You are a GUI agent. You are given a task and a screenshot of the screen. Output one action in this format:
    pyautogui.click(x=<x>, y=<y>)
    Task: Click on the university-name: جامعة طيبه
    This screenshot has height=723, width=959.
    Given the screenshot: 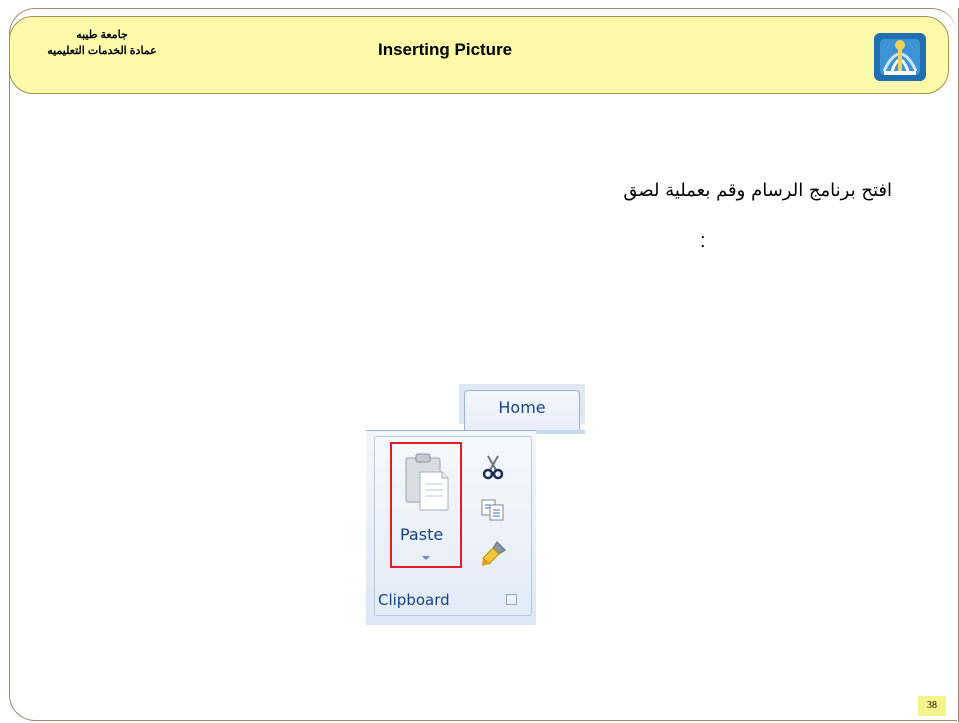 What is the action you would take?
    pyautogui.click(x=102, y=35)
    